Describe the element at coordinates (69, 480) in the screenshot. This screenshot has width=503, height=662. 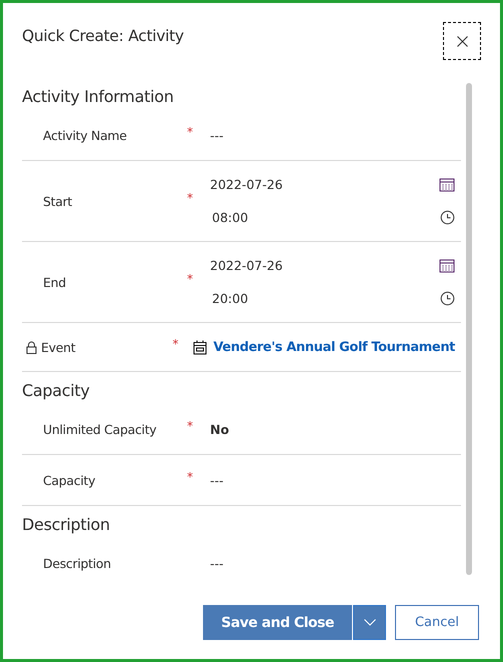
I see `field-label: Capacity` at that location.